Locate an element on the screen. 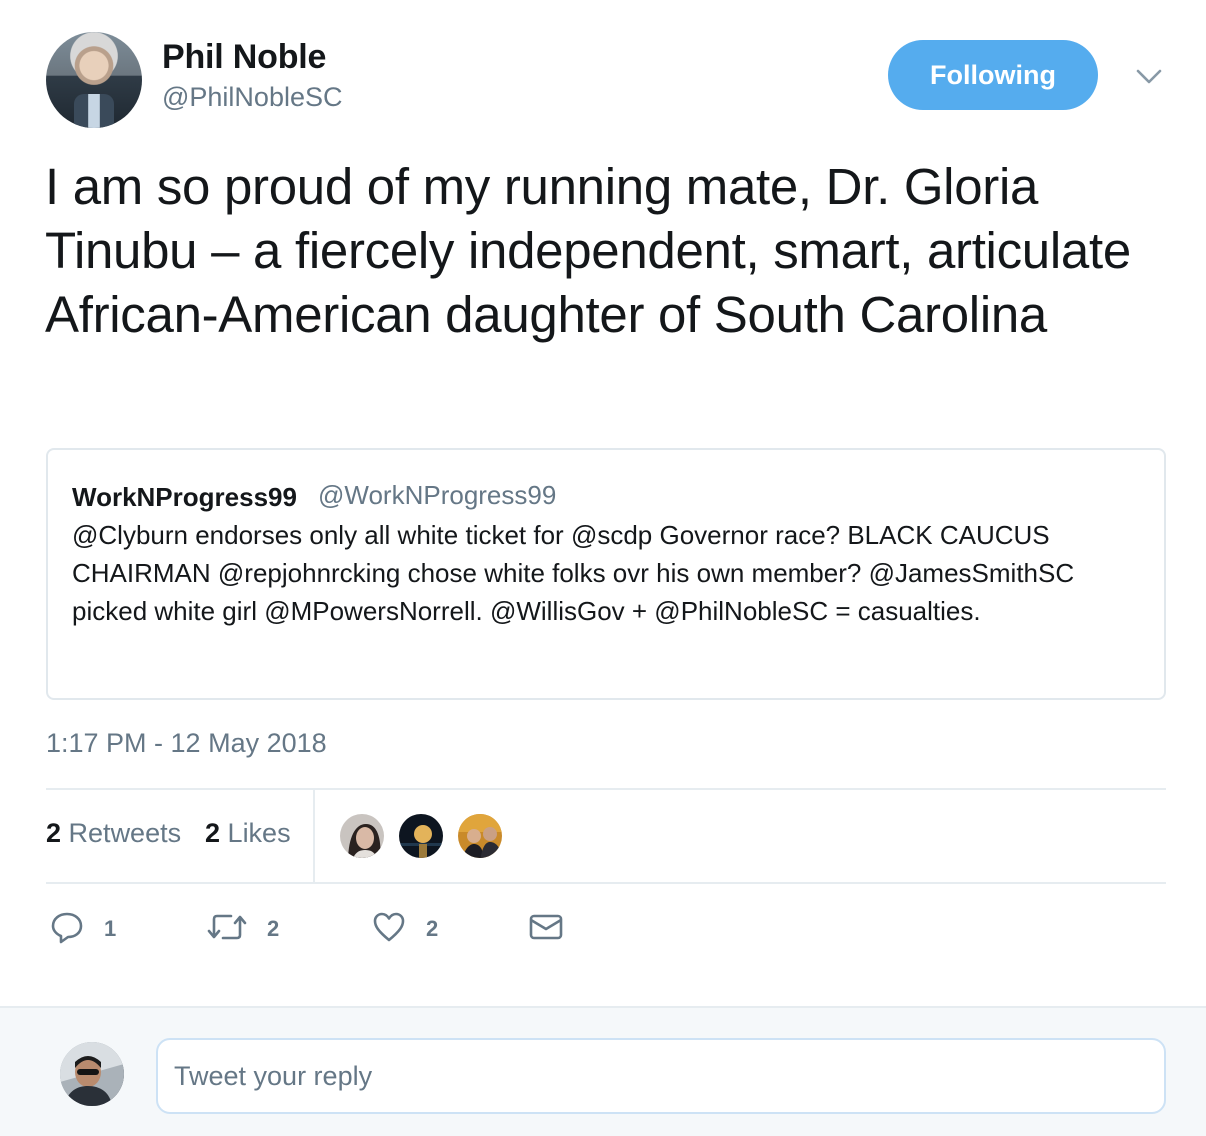 This screenshot has width=1206, height=1136. current-user-avatar is located at coordinates (92, 1074).